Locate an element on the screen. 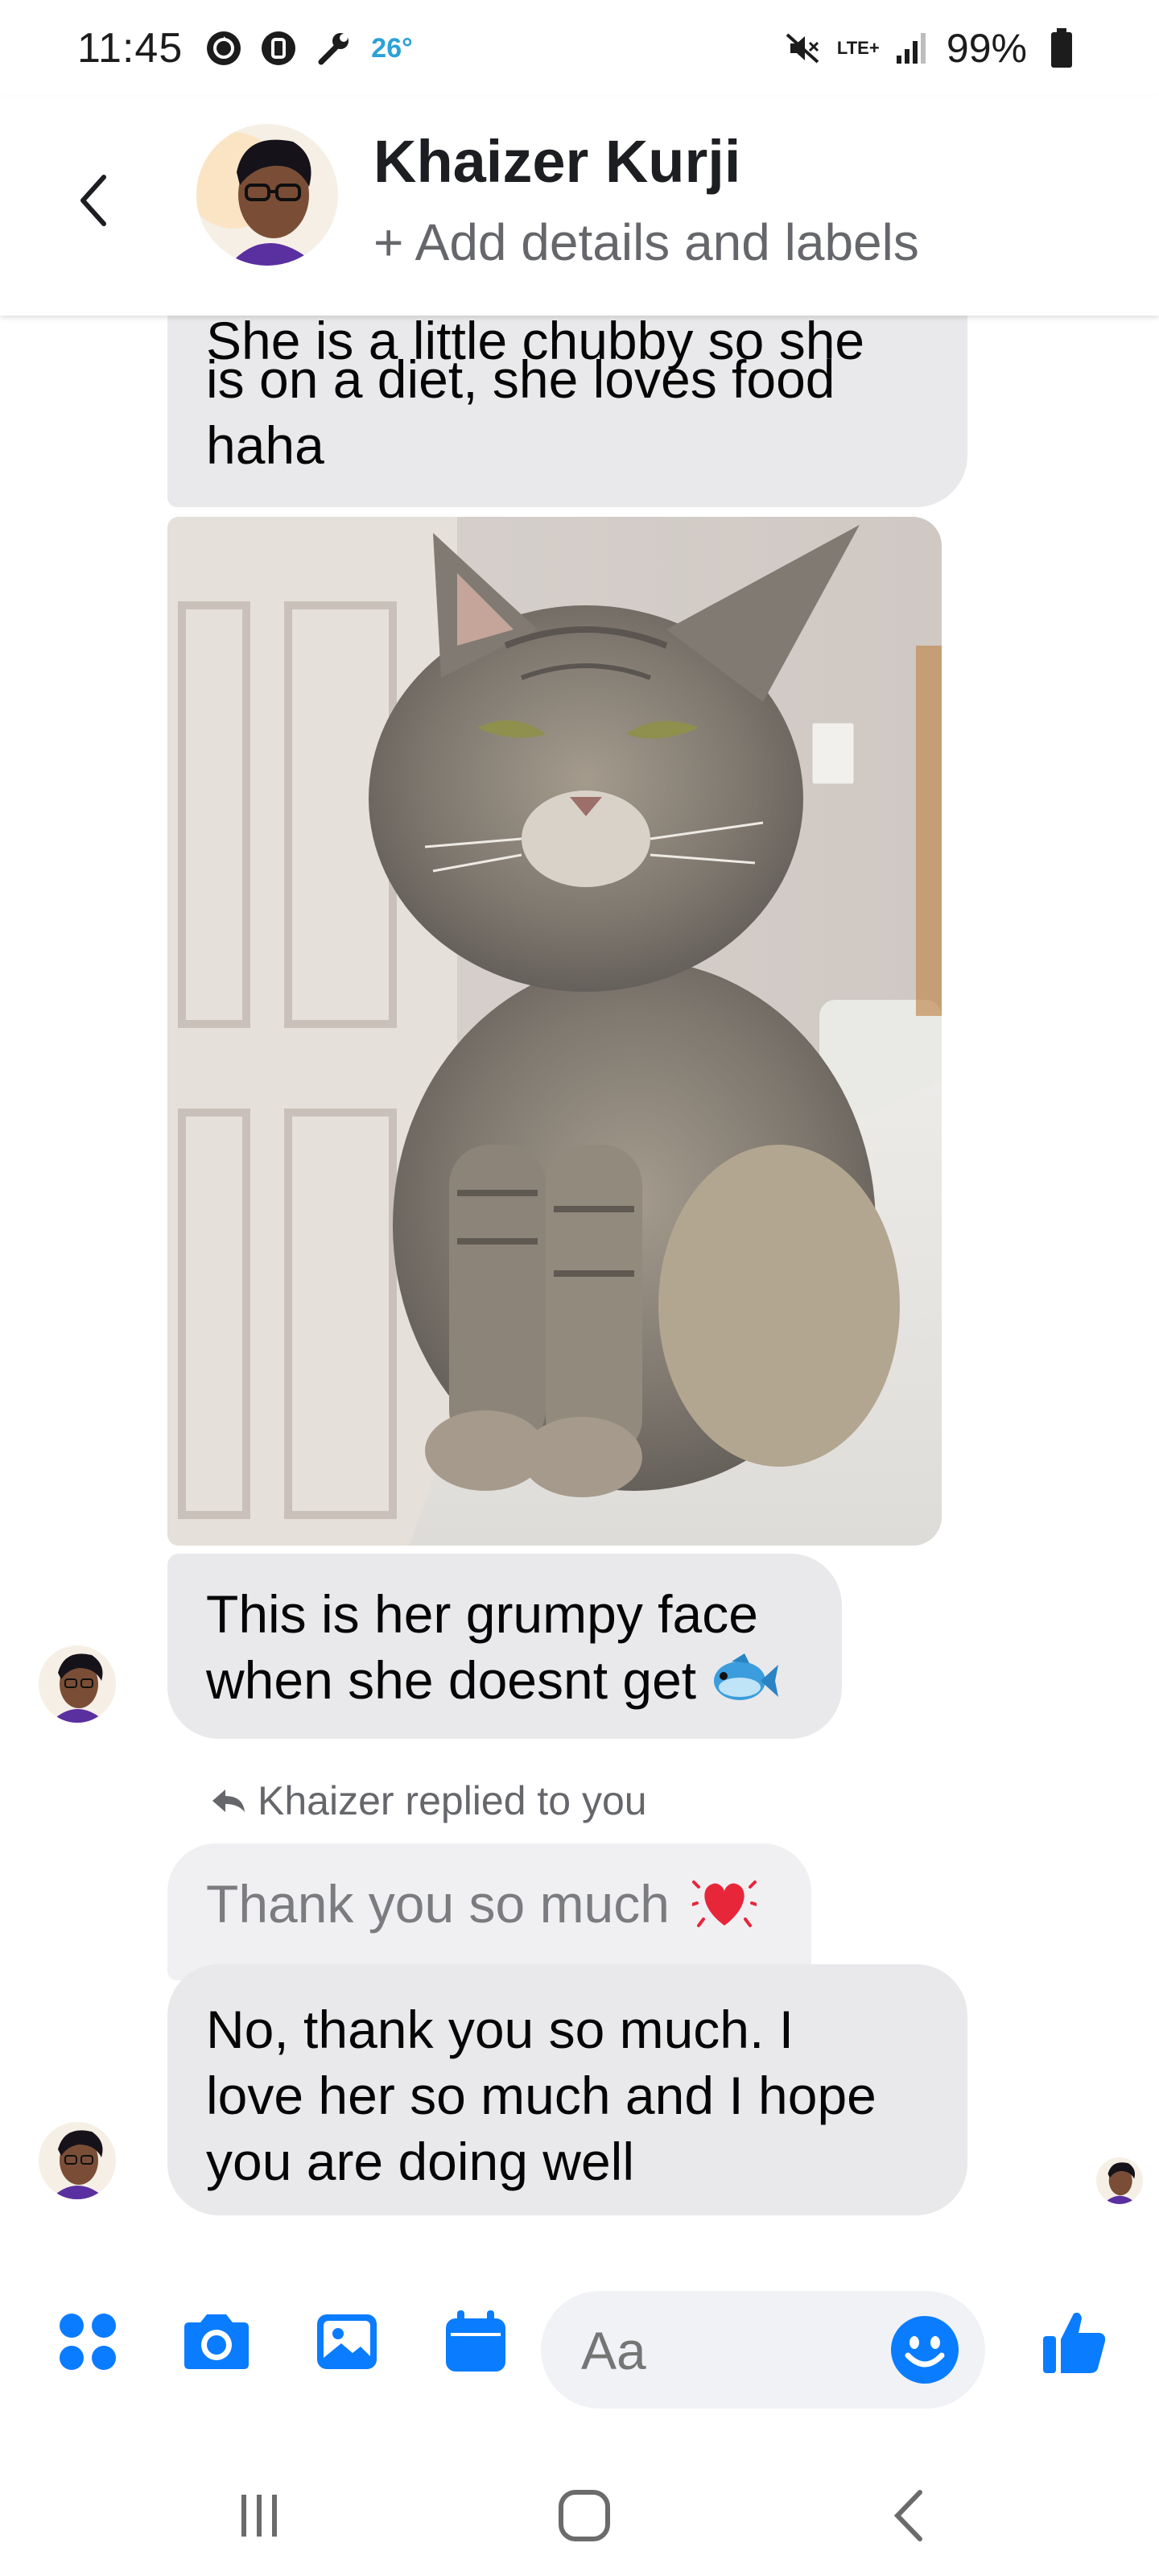  message-input-field is located at coordinates (718, 2350).